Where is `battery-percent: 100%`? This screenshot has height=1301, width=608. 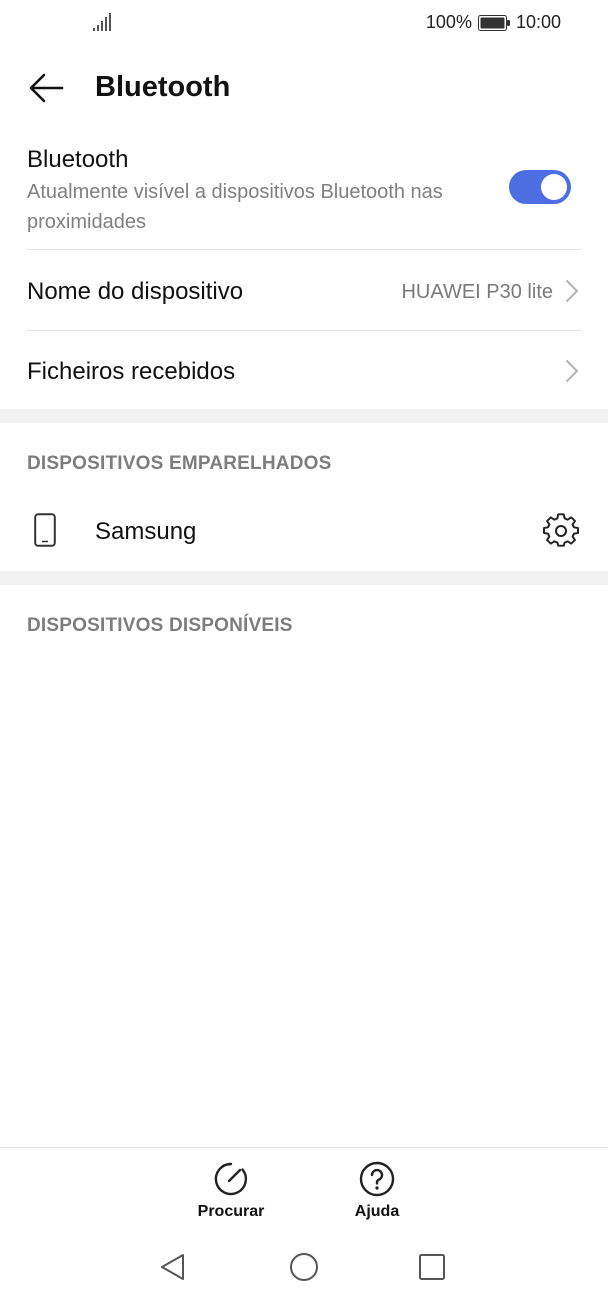 battery-percent: 100% is located at coordinates (448, 22).